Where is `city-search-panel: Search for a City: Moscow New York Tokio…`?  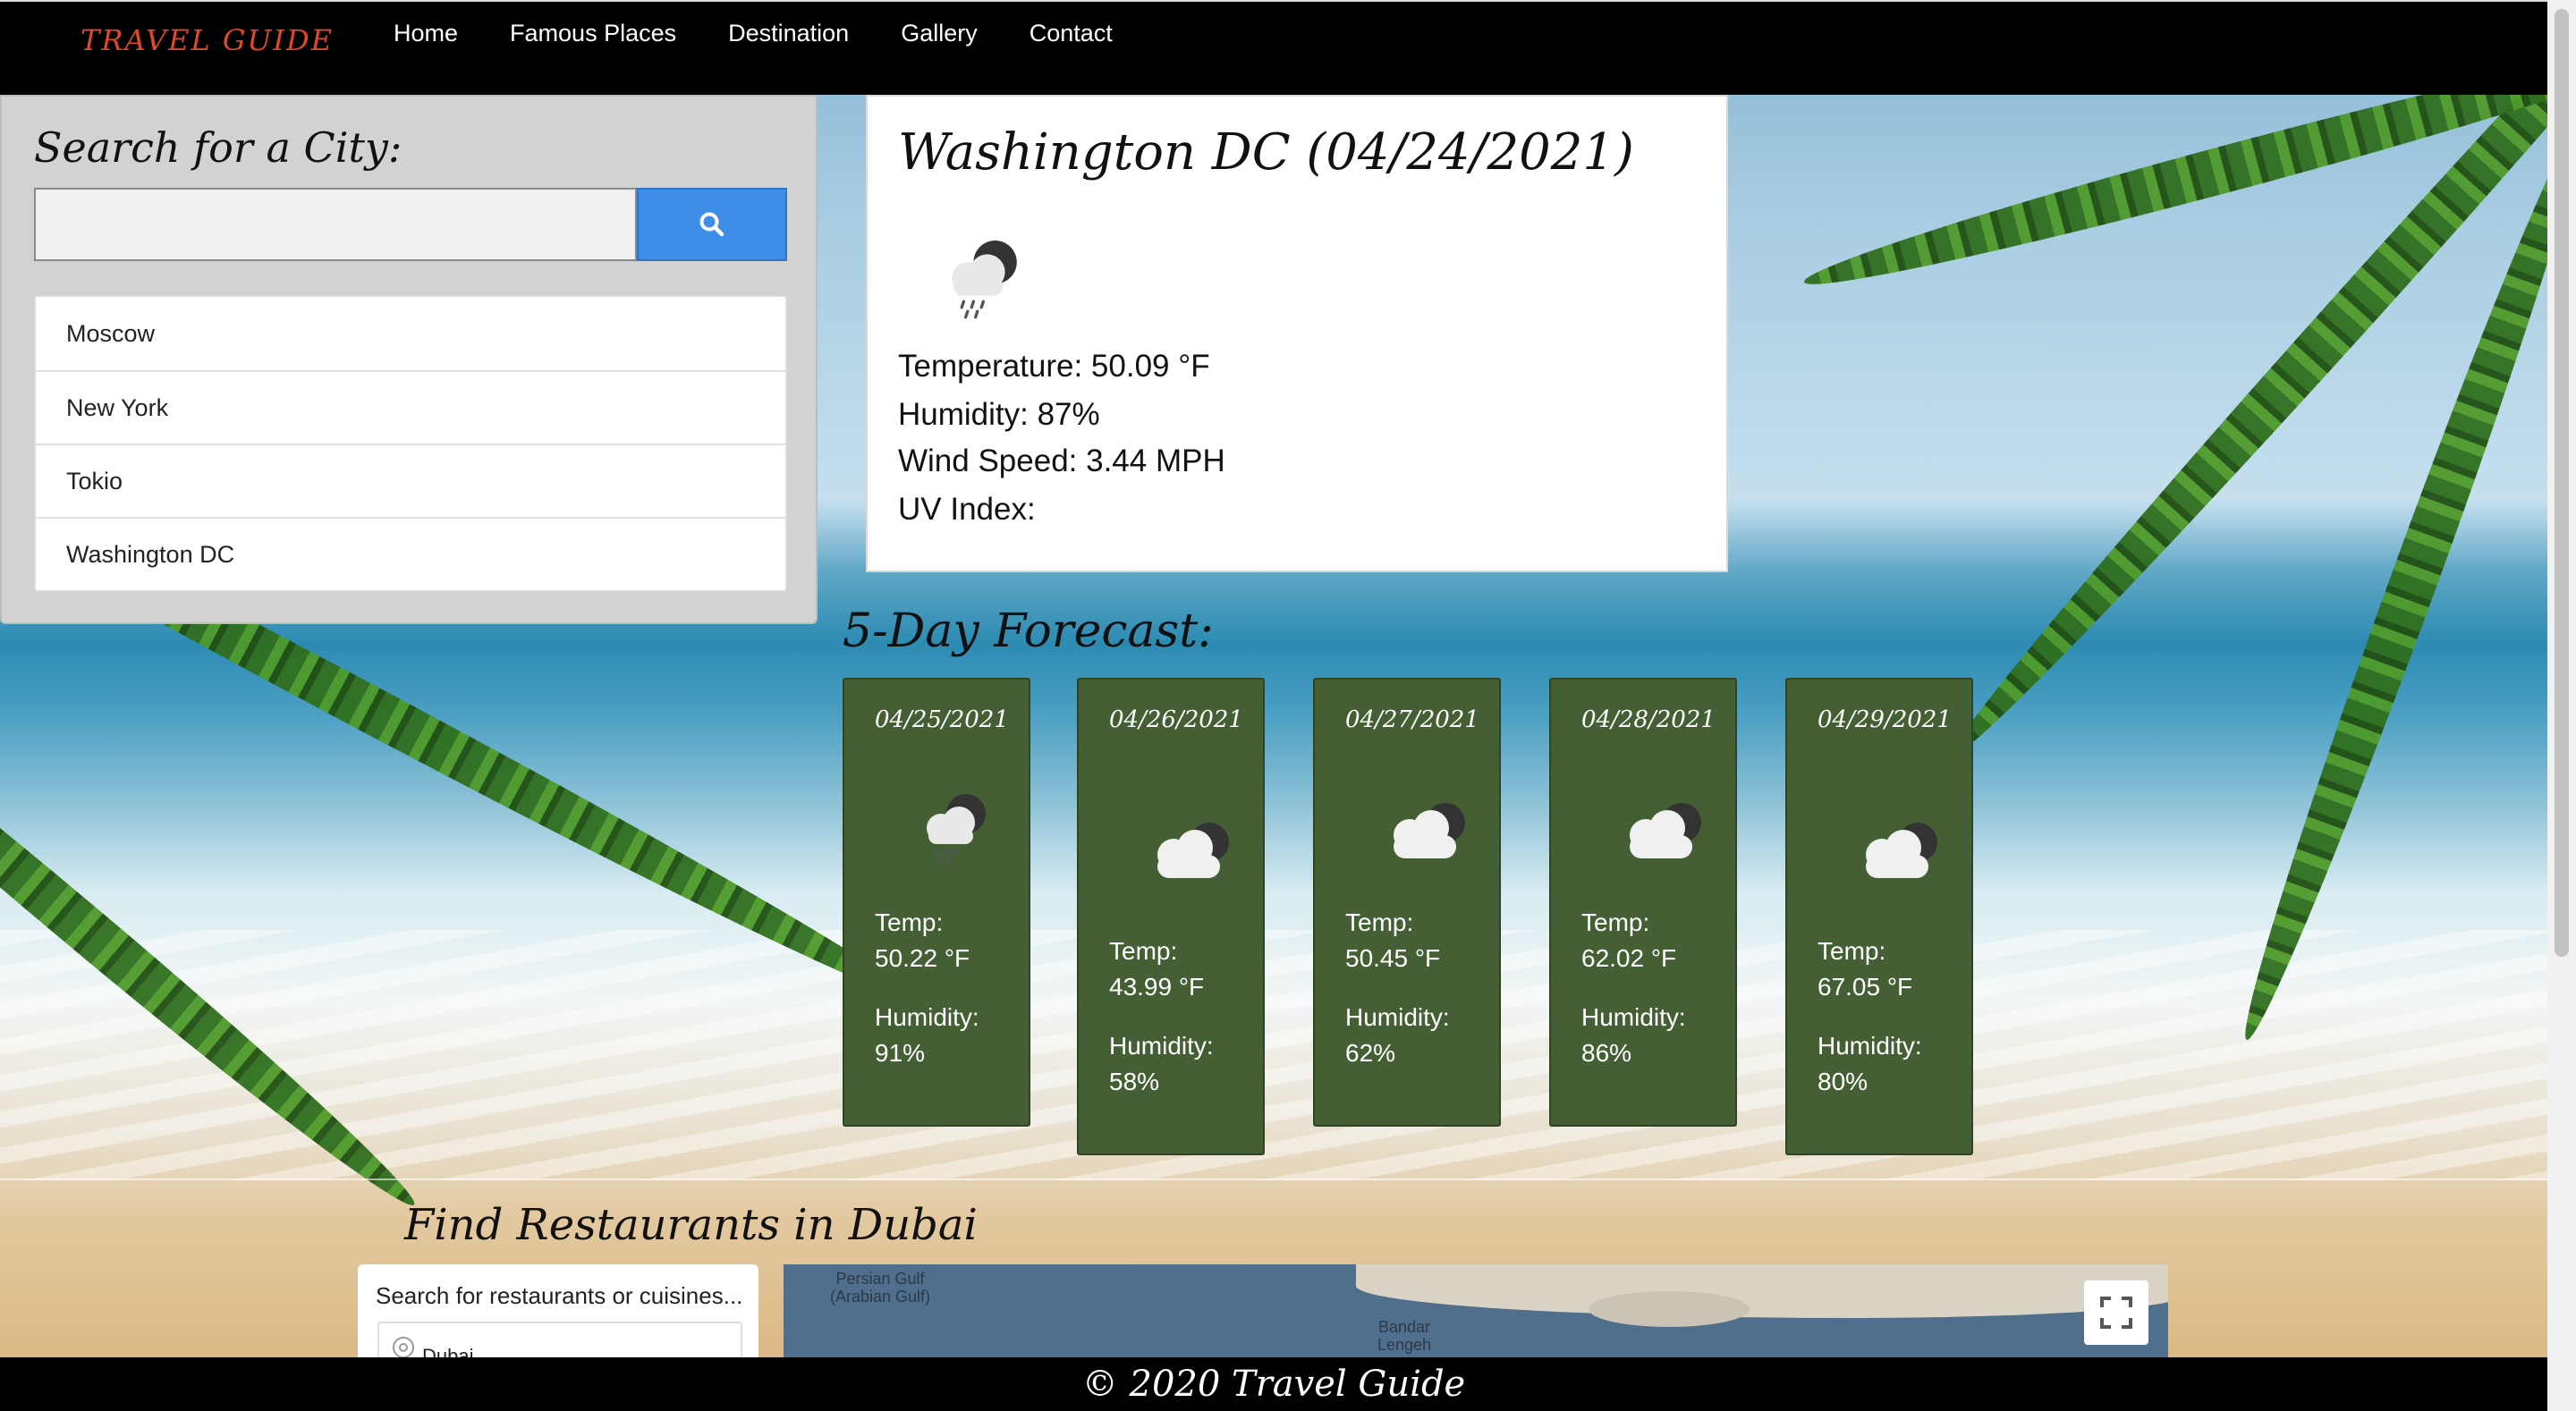
city-search-panel: Search for a City: Moscow New York Tokio… is located at coordinates (409, 359).